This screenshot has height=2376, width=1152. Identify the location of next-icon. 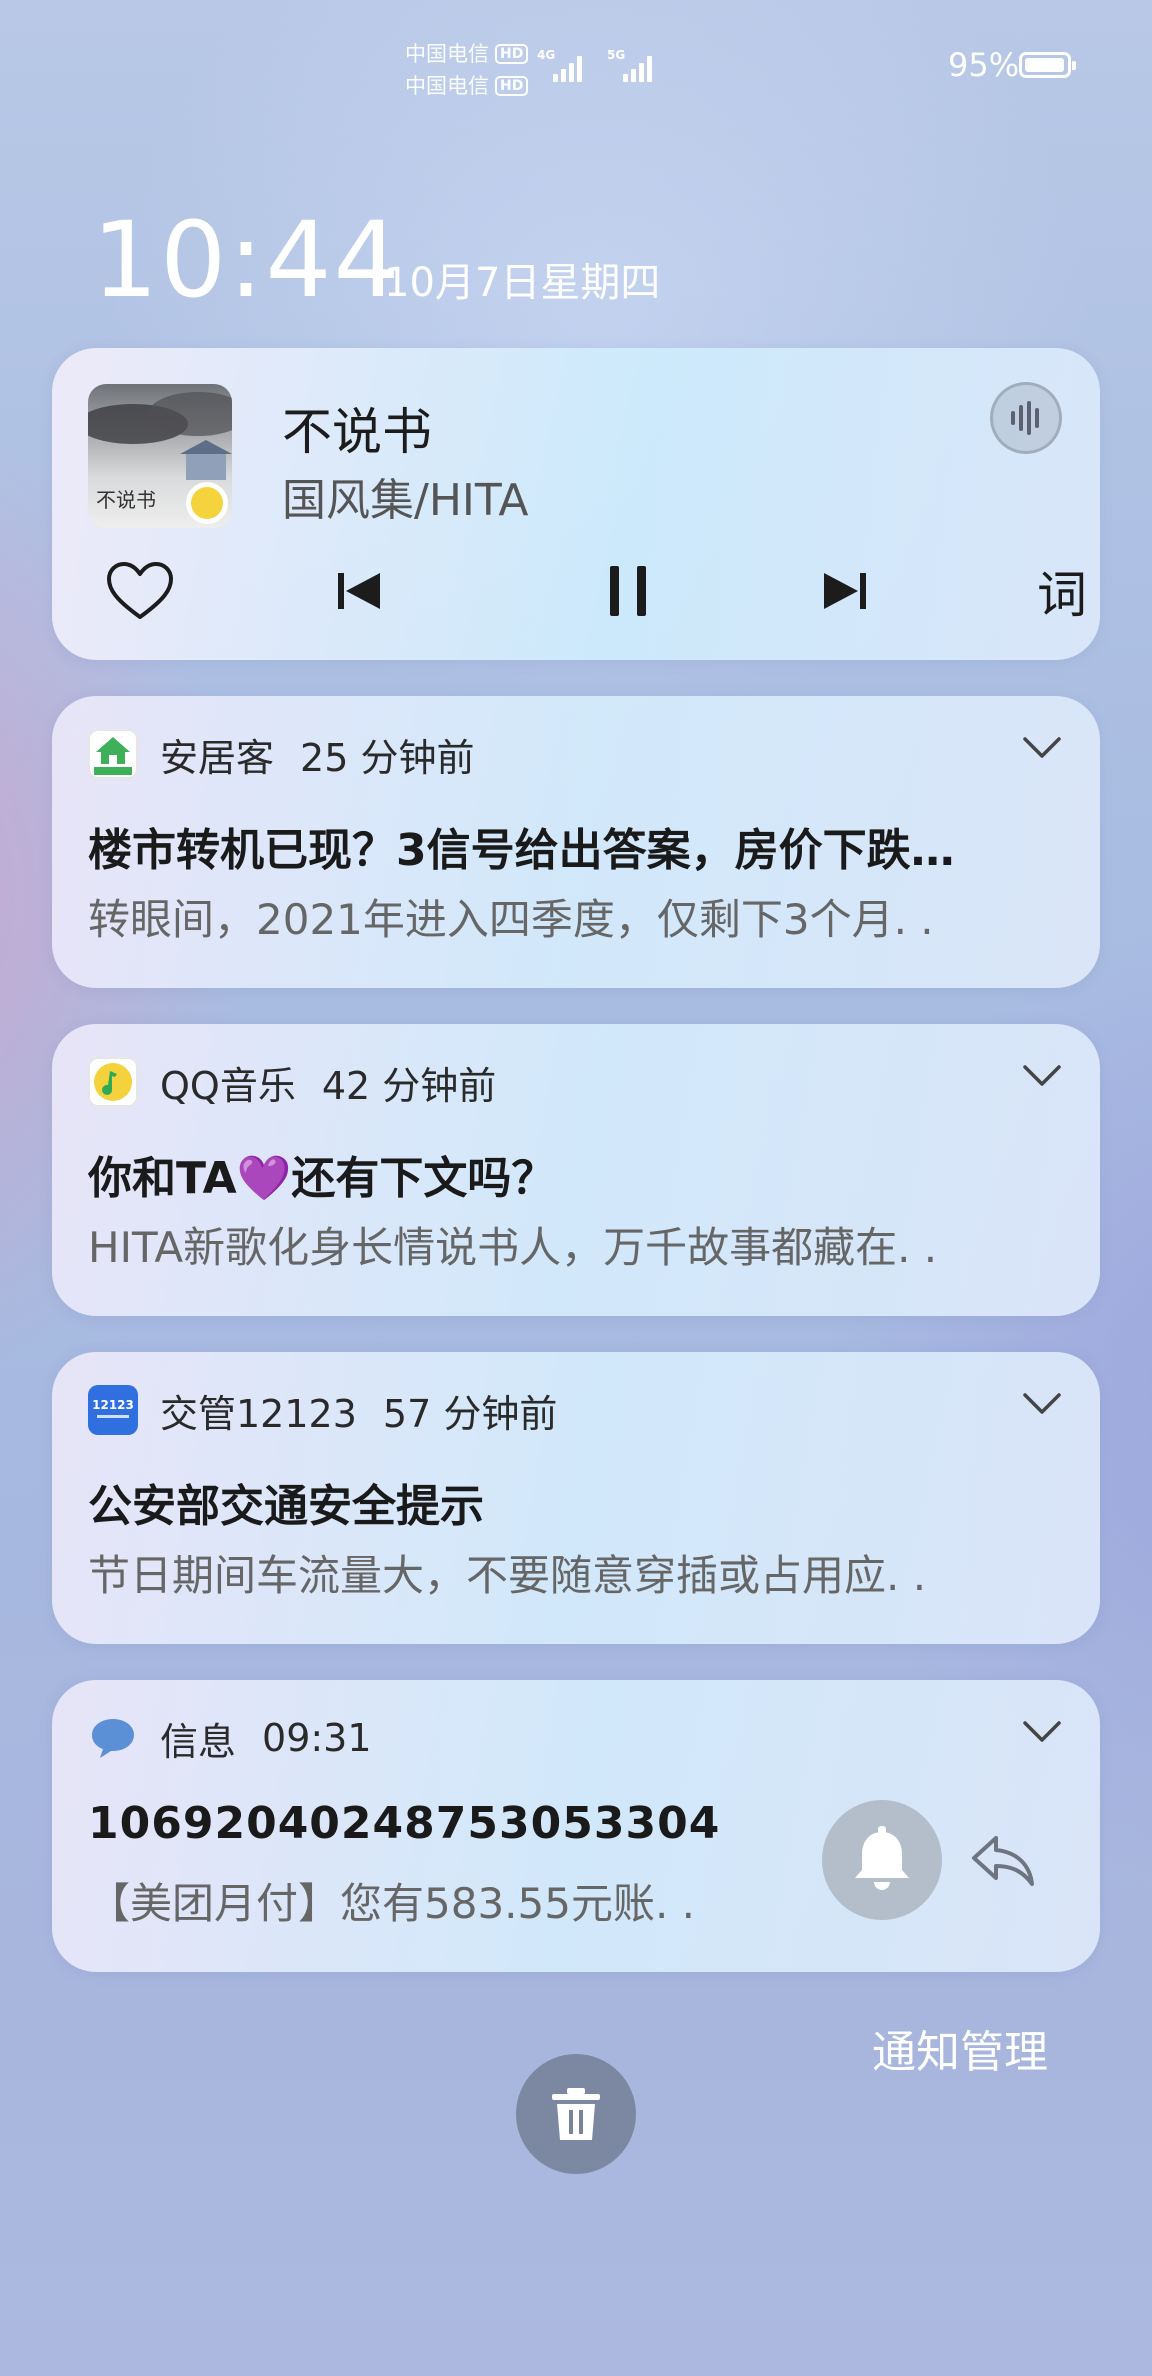
(845, 591).